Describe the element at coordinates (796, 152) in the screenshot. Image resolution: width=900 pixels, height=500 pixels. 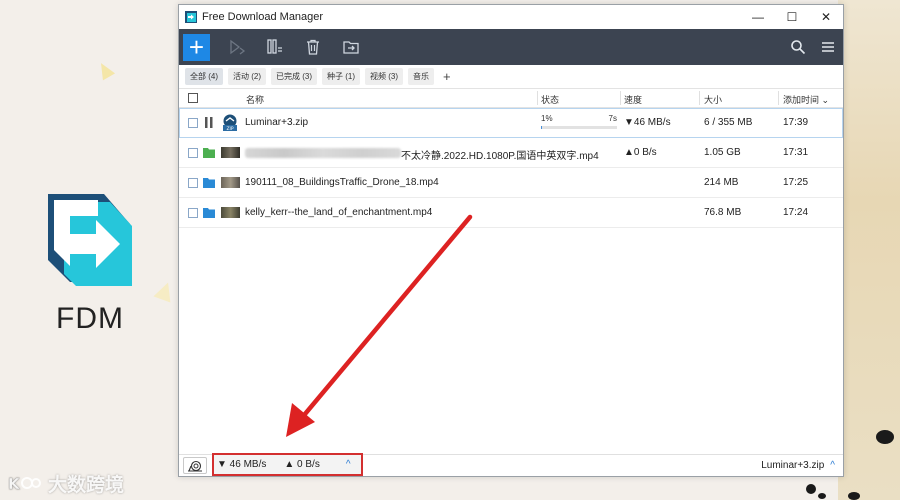
I see `added-time: 17:31` at that location.